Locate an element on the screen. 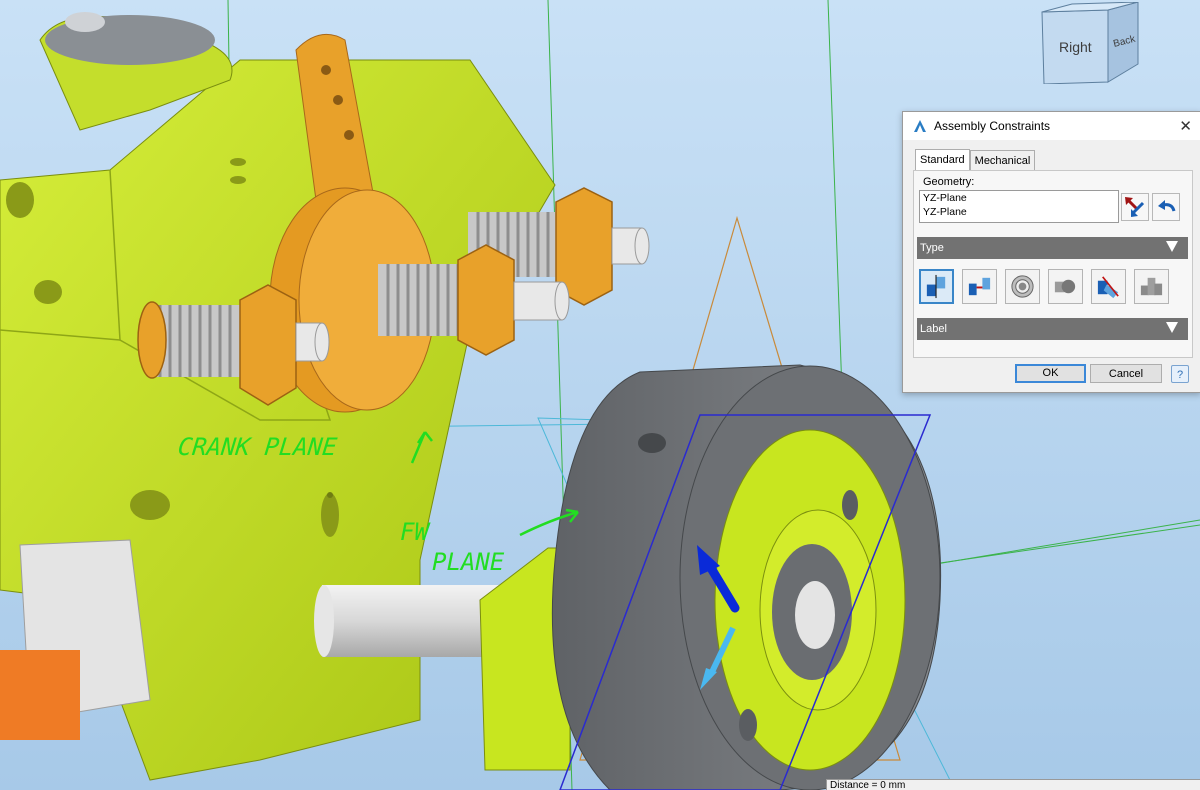 The height and width of the screenshot is (790, 1200). flip-arrows-icon is located at coordinates (1135, 207).